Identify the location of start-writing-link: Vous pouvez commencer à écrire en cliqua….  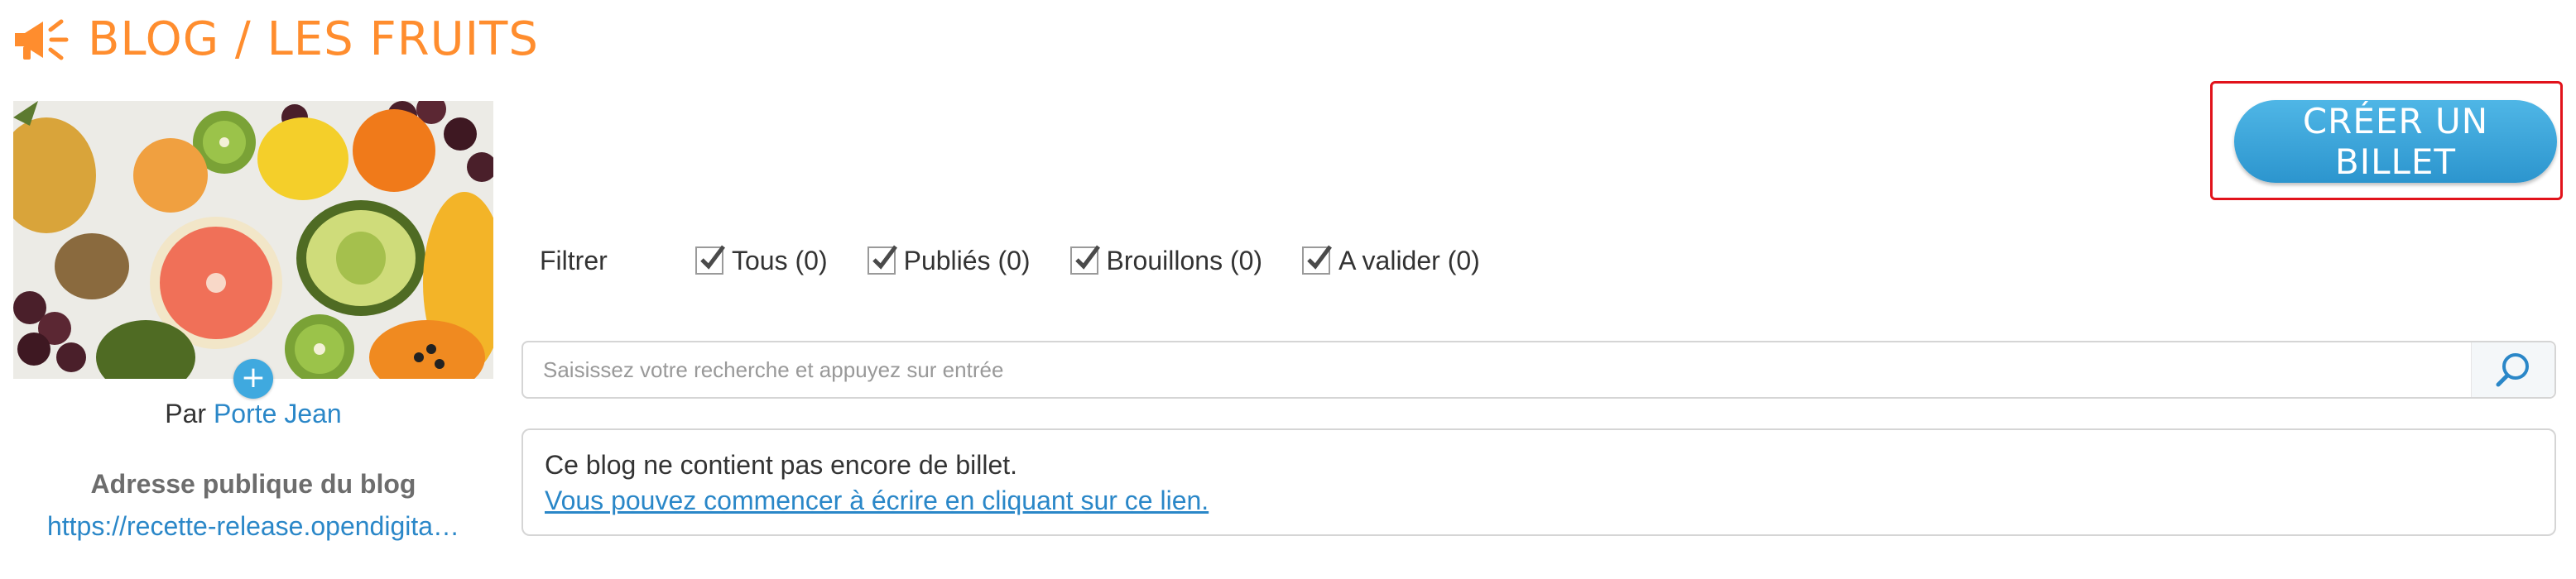
(877, 501).